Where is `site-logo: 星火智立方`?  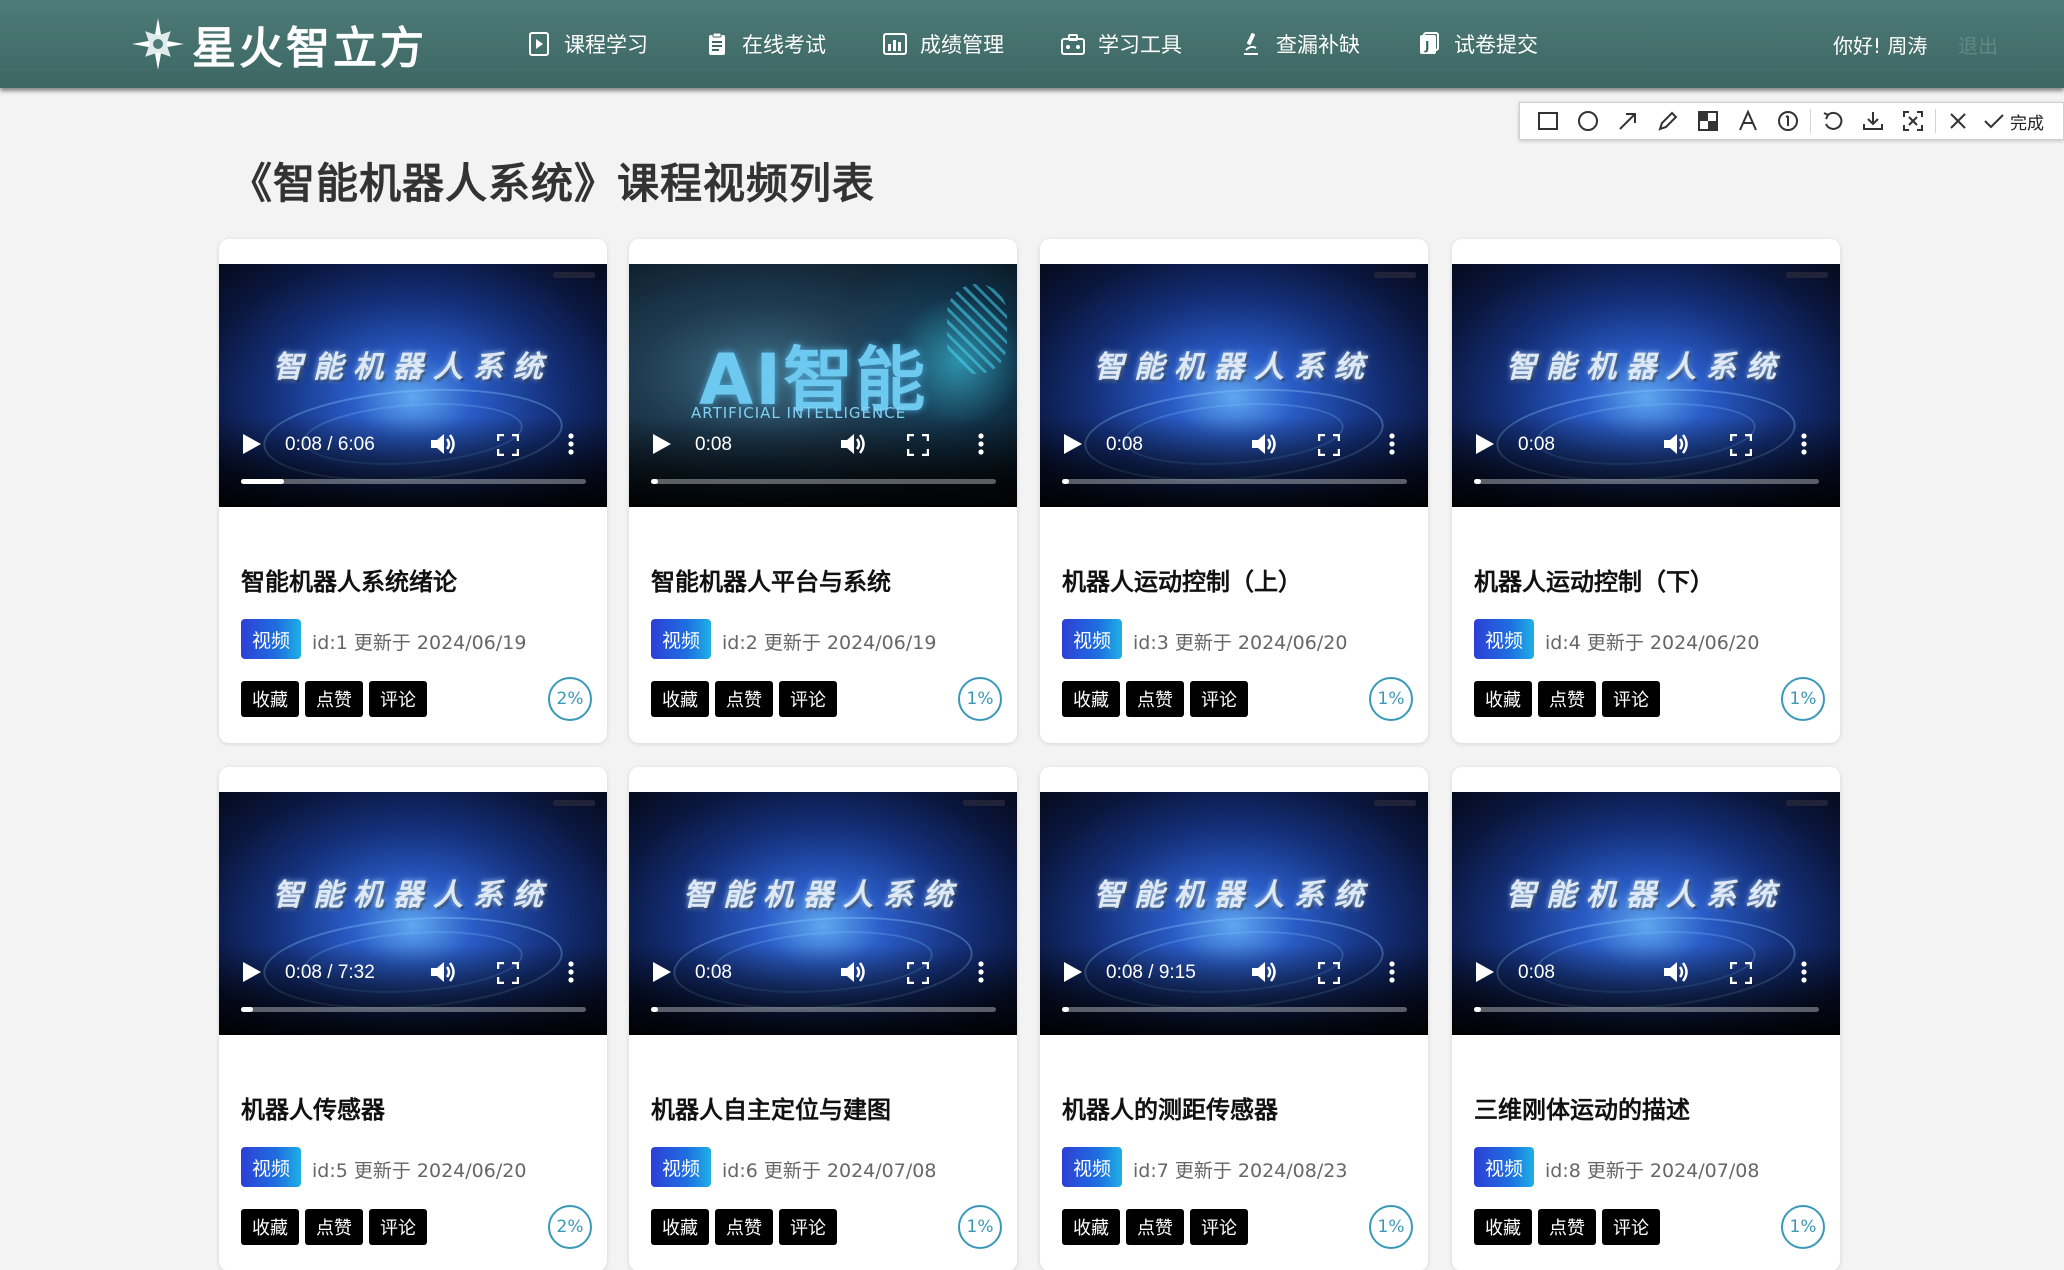 site-logo: 星火智立方 is located at coordinates (279, 44).